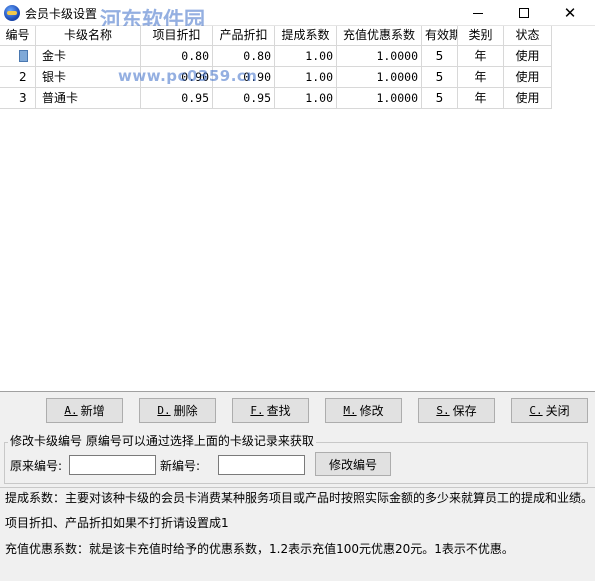 The image size is (595, 581). Describe the element at coordinates (162, 440) in the screenshot. I see `rename-group-legend: 修改卡级编号 原编号可以通过选择上面的卡级记录来获取` at that location.